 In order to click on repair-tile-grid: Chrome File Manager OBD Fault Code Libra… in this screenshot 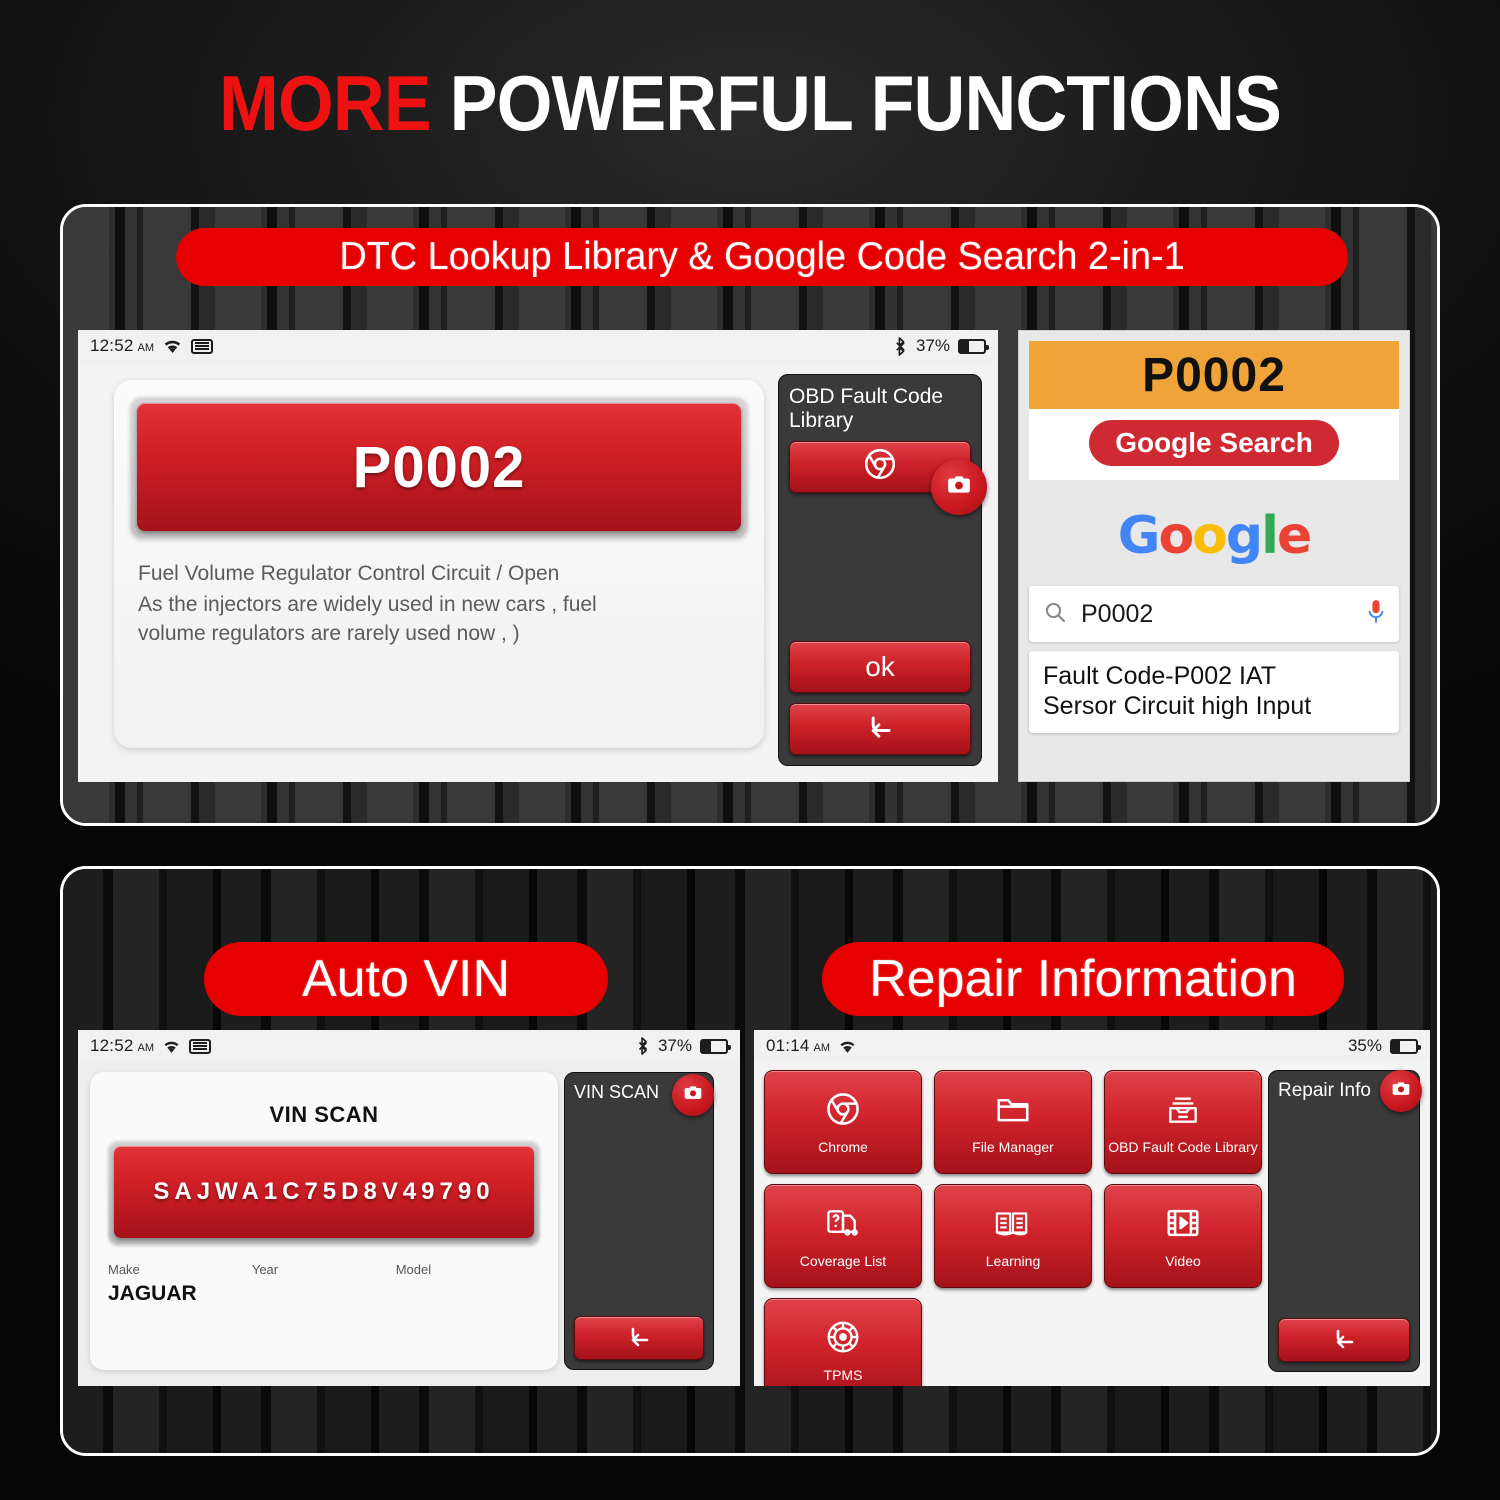, I will do `click(1013, 1228)`.